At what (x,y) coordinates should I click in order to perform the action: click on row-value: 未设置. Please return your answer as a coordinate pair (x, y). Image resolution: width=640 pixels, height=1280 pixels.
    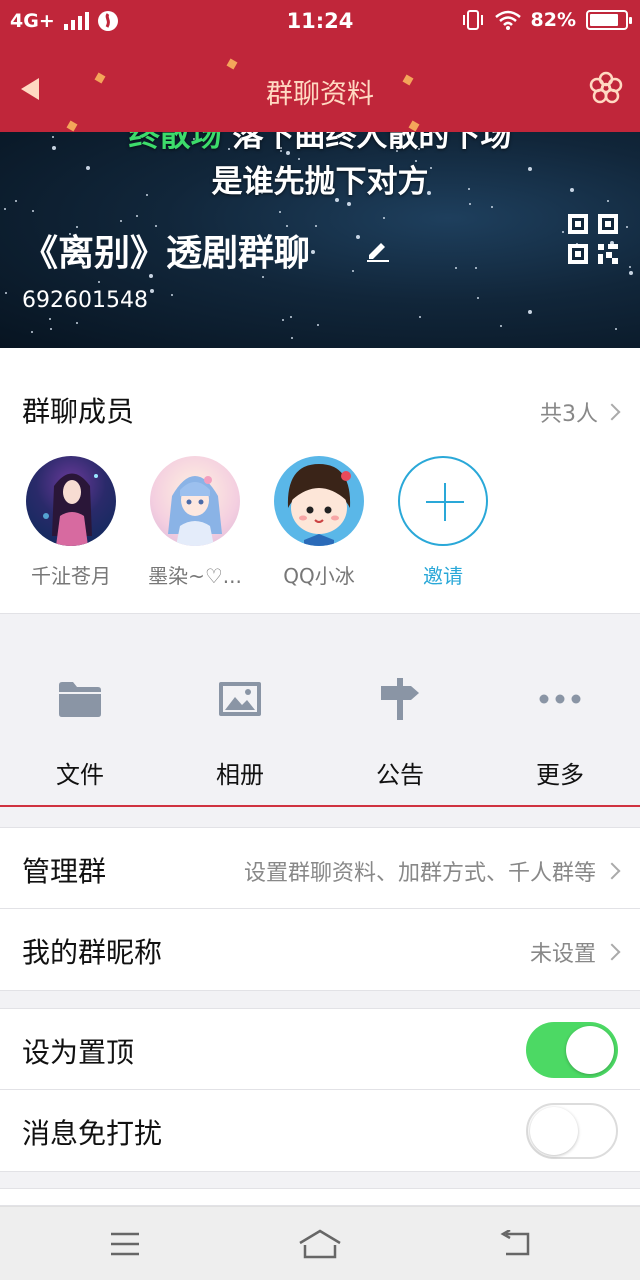
    Looking at the image, I should click on (562, 954).